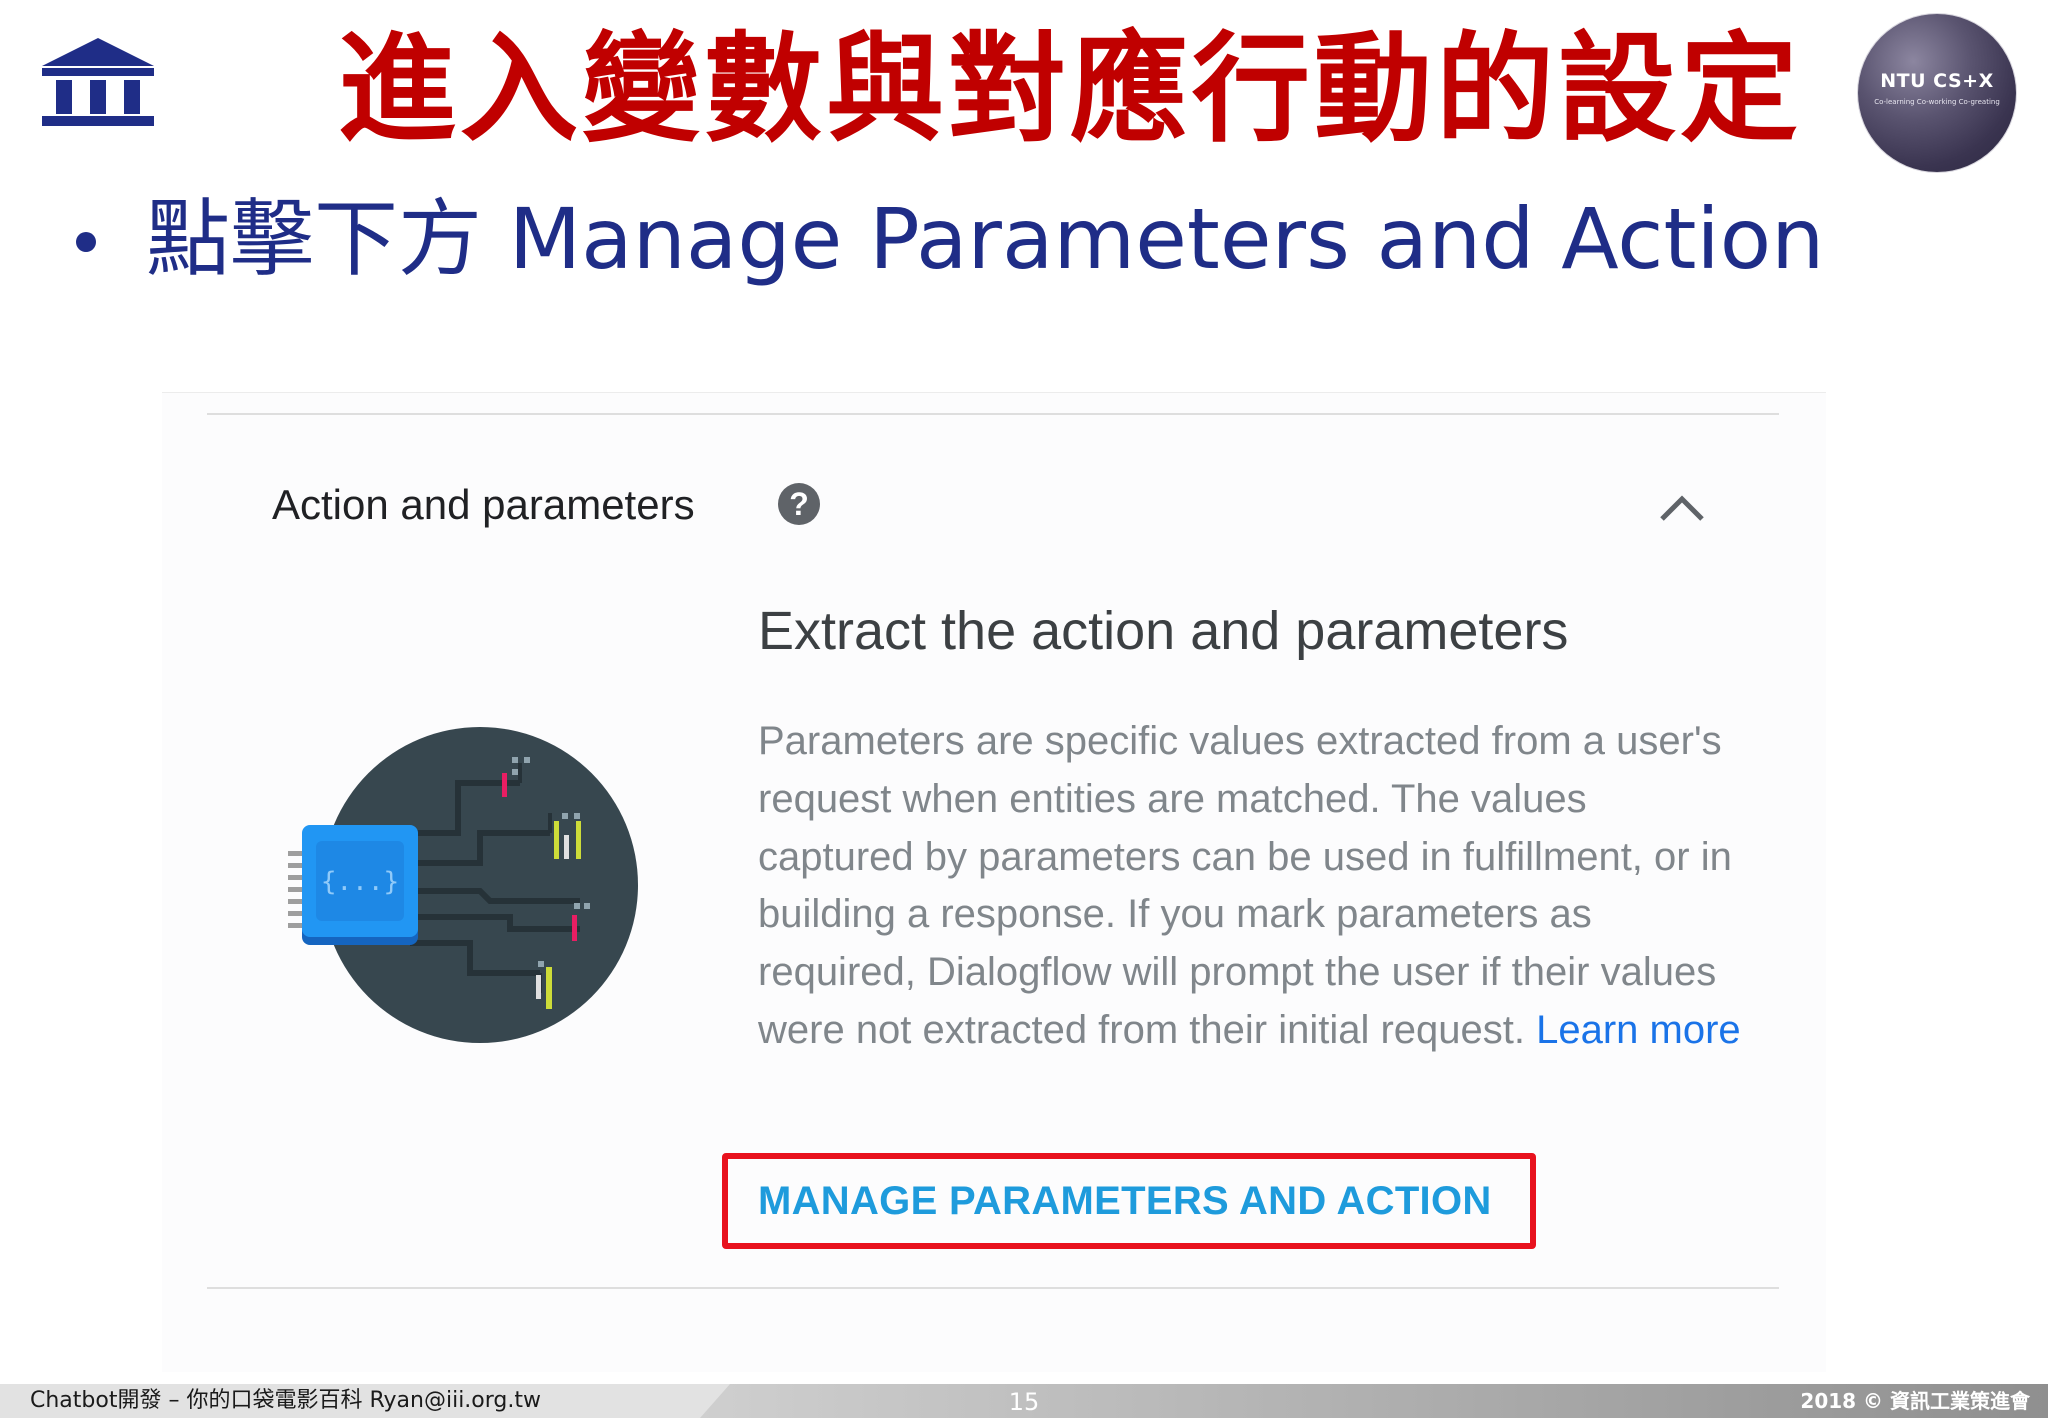  Describe the element at coordinates (1638, 1030) in the screenshot. I see `learn-more-link: Learn more` at that location.